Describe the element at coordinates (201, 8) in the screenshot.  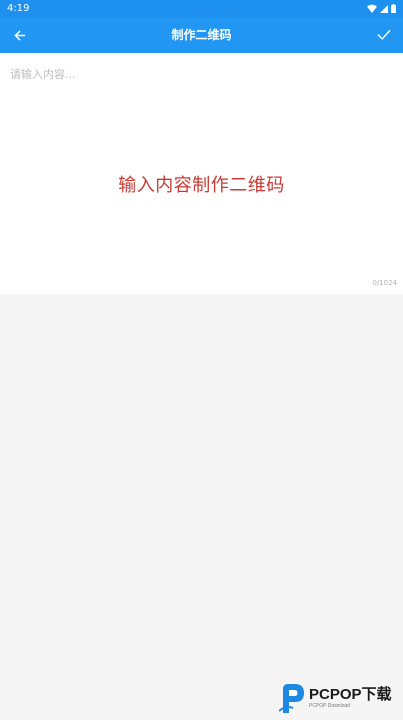
I see `status-bar: 4:19` at that location.